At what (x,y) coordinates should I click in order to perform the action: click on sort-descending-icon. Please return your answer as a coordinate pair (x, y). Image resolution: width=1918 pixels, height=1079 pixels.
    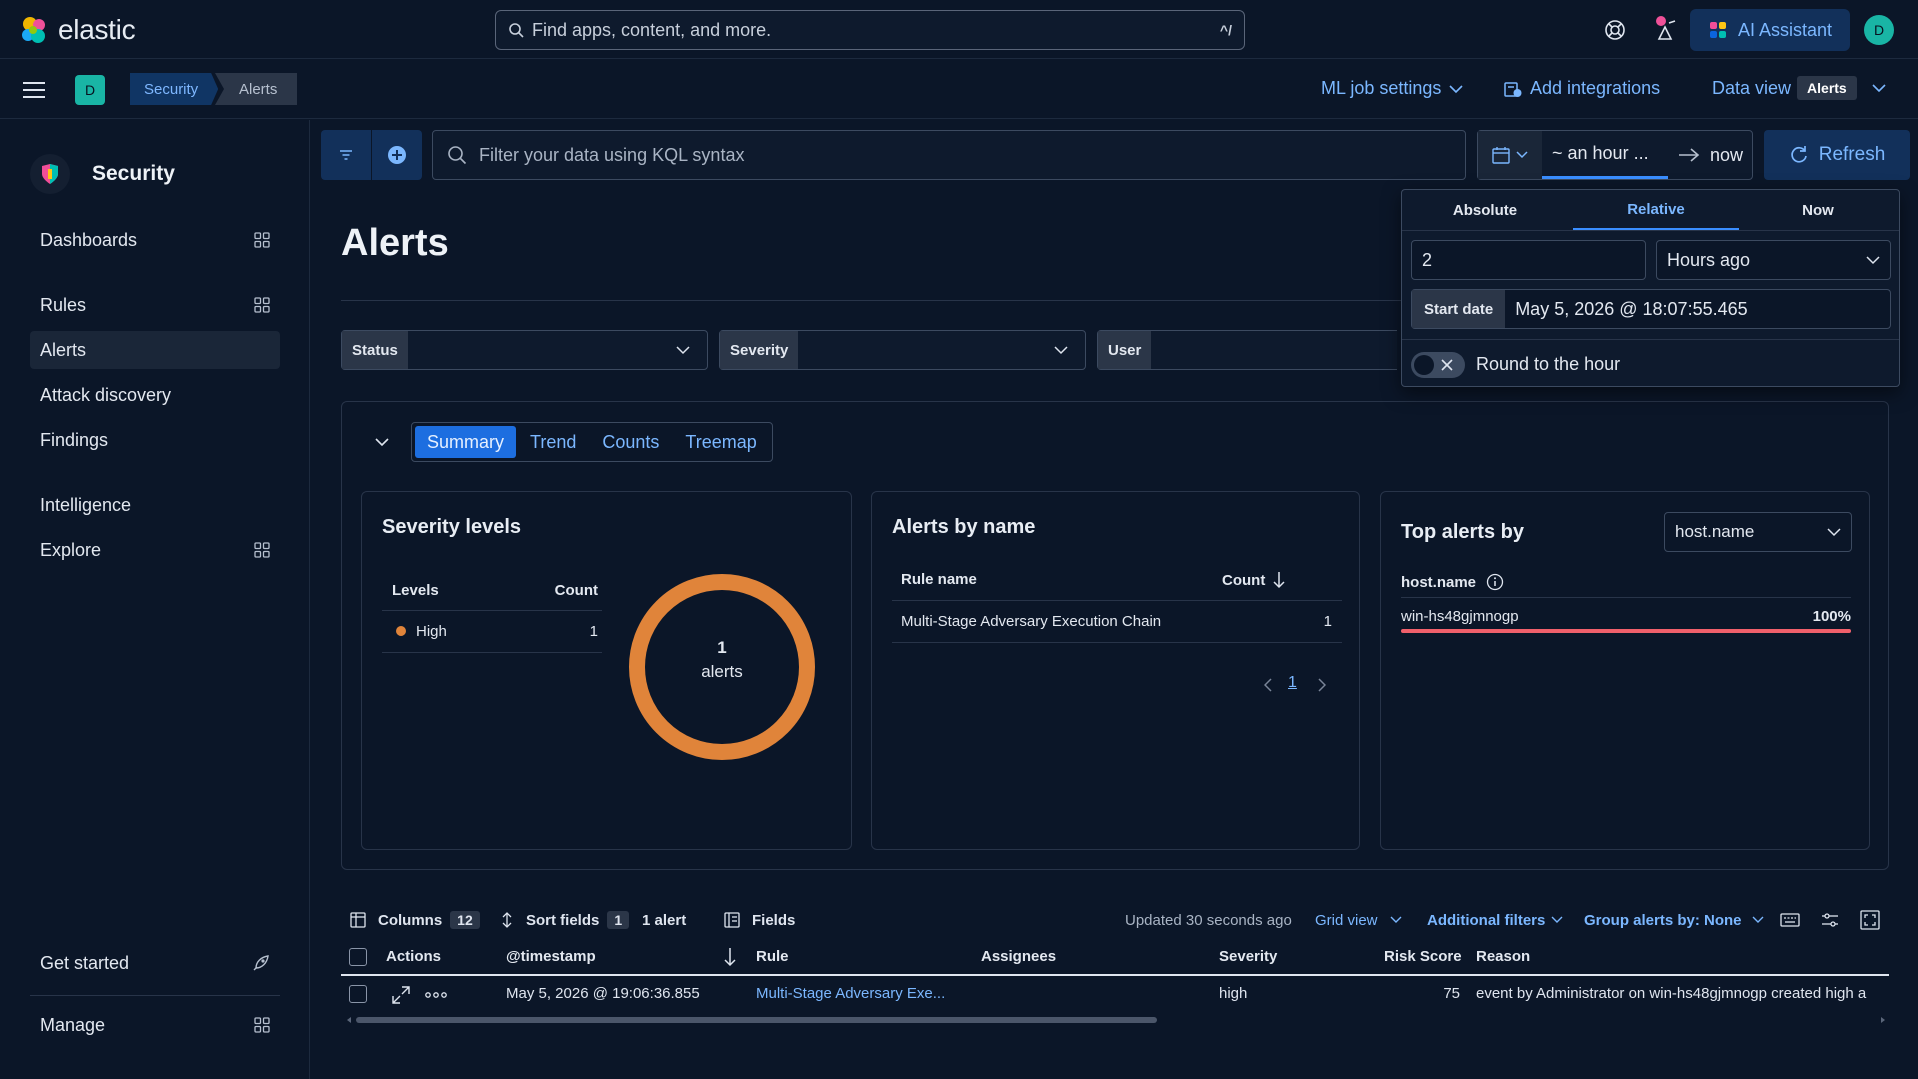
    Looking at the image, I should click on (730, 957).